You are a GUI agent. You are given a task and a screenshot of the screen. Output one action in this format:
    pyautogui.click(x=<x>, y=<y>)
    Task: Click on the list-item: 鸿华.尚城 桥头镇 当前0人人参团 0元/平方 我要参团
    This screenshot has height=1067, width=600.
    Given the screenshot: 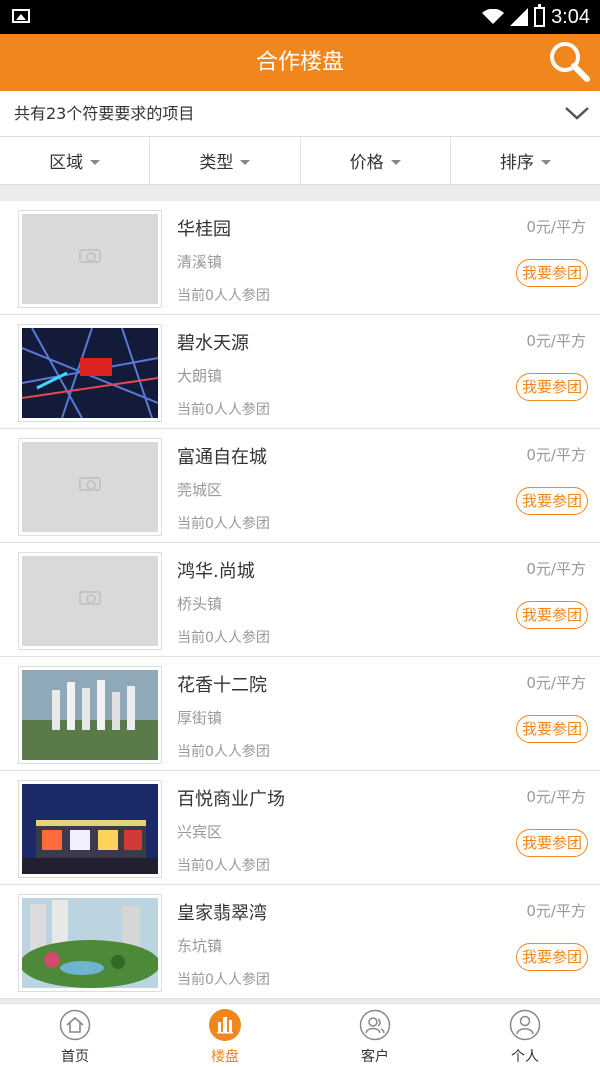 What is the action you would take?
    pyautogui.click(x=300, y=600)
    